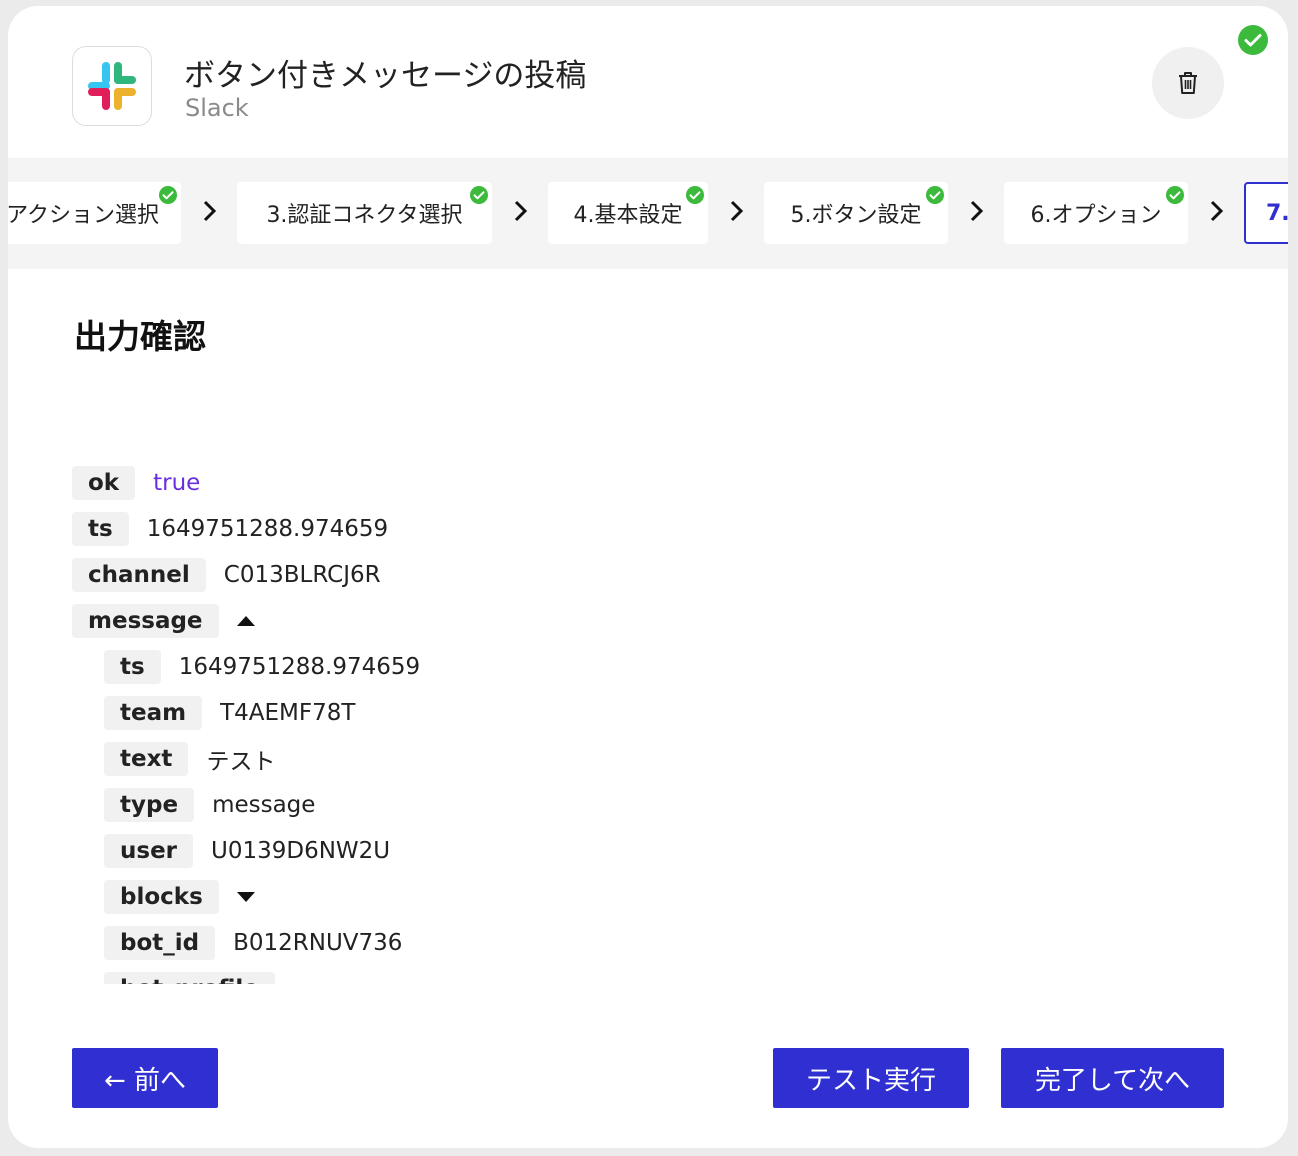 Image resolution: width=1298 pixels, height=1156 pixels. I want to click on prev-button: ← 前へ, so click(145, 1078).